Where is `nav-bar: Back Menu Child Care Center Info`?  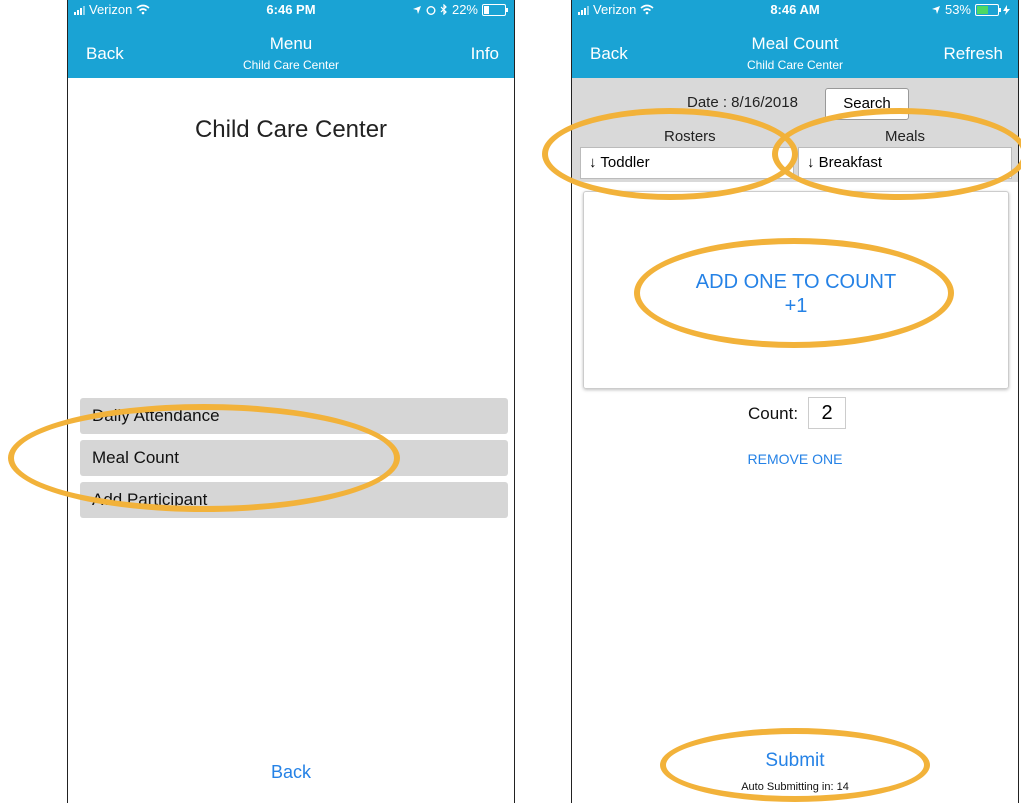
nav-bar: Back Menu Child Care Center Info is located at coordinates (291, 49).